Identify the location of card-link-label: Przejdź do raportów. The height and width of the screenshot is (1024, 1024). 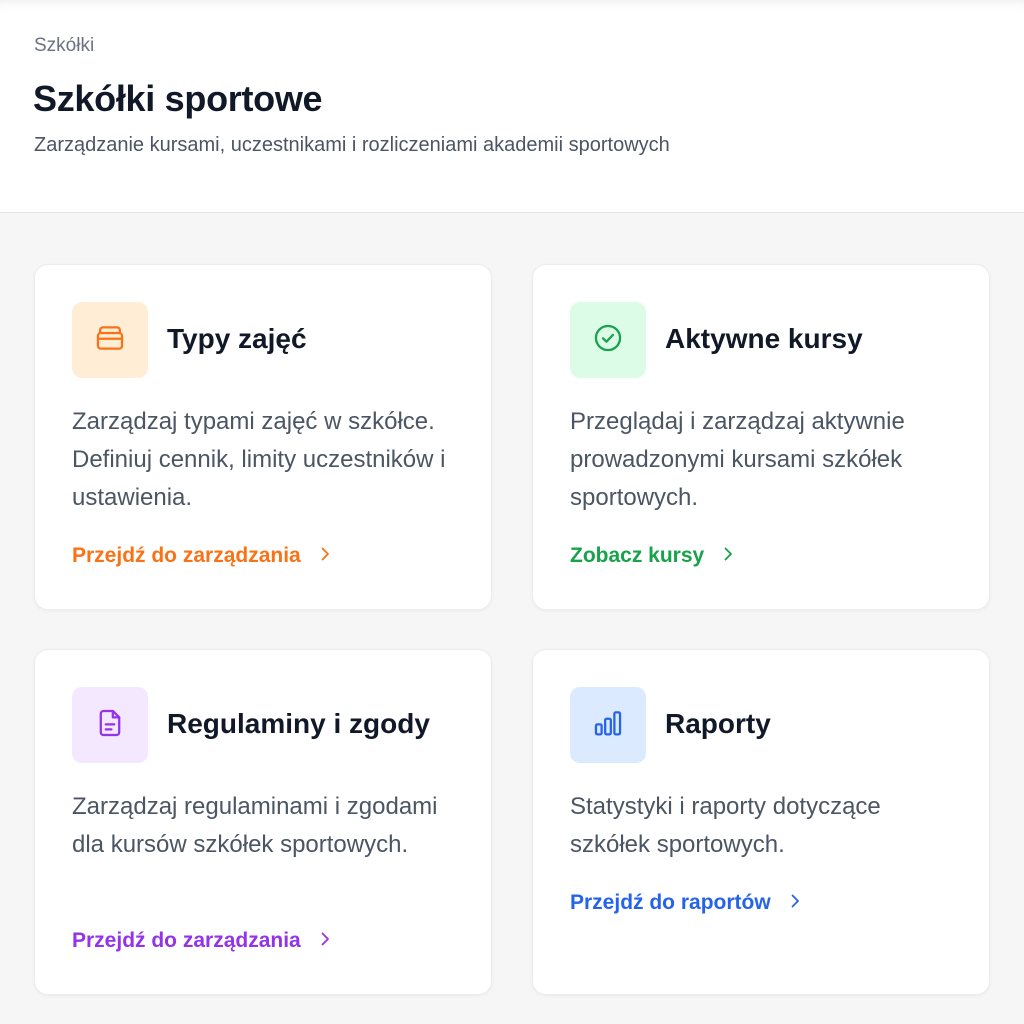
(670, 902).